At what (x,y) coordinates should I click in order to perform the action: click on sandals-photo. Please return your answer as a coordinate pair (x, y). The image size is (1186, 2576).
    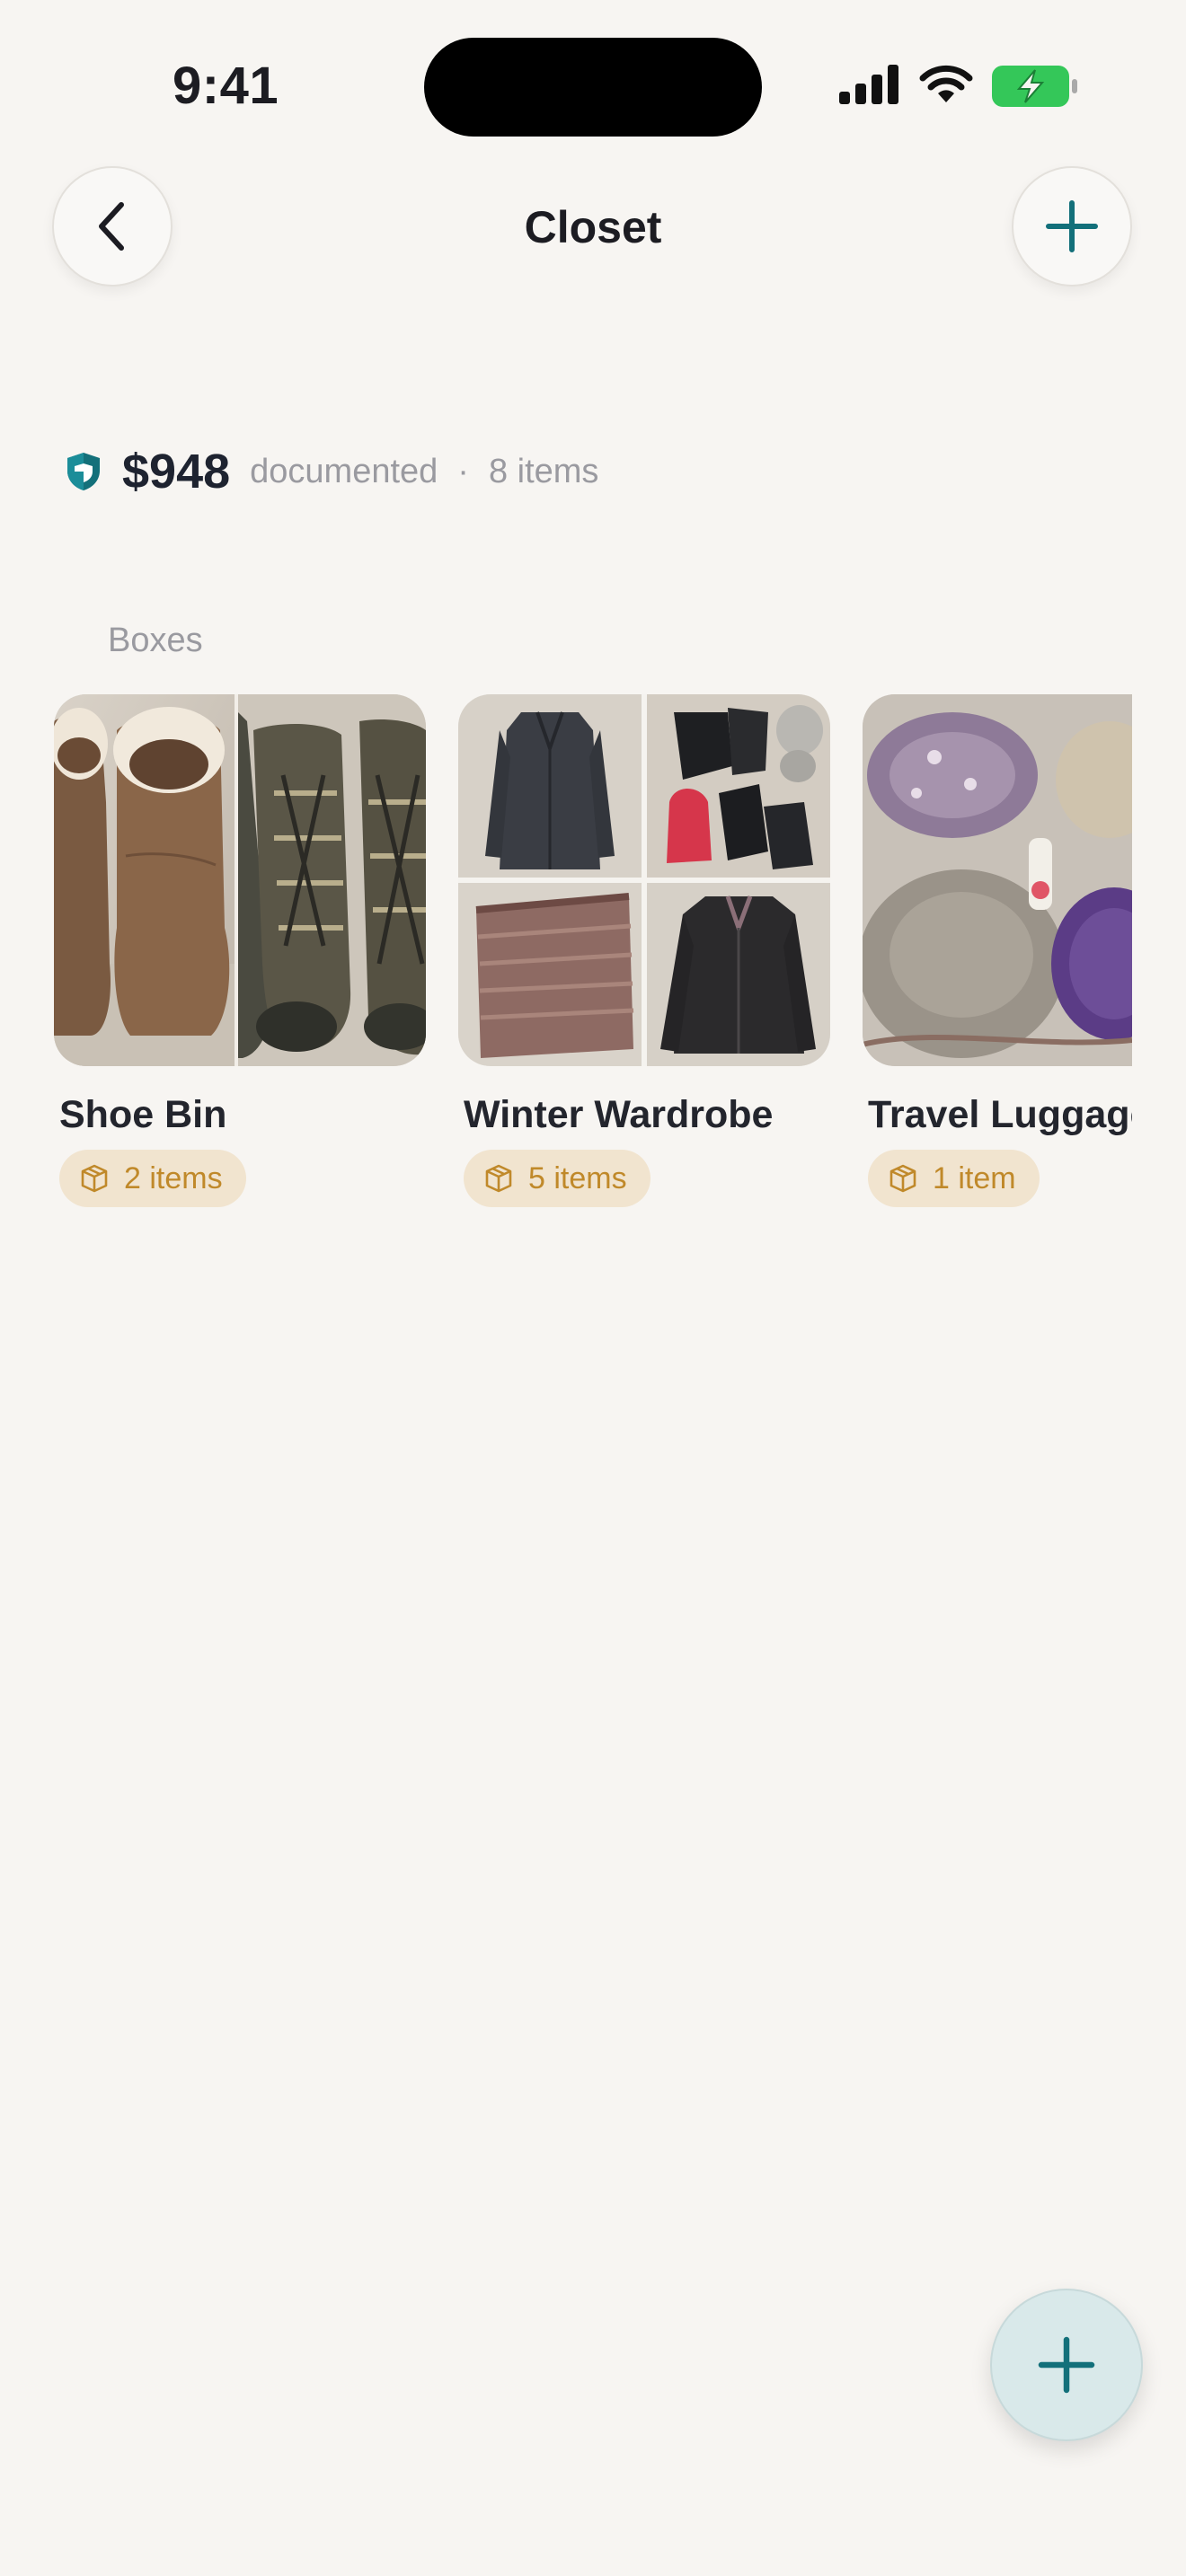
    Looking at the image, I should click on (332, 880).